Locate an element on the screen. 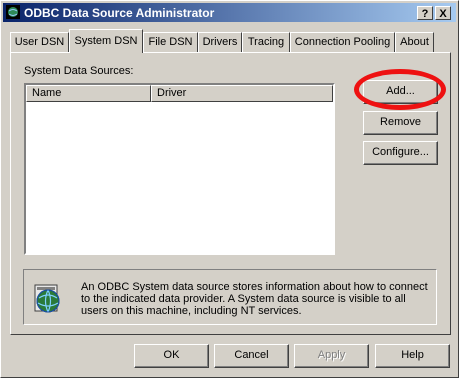  help-button: Help is located at coordinates (412, 356).